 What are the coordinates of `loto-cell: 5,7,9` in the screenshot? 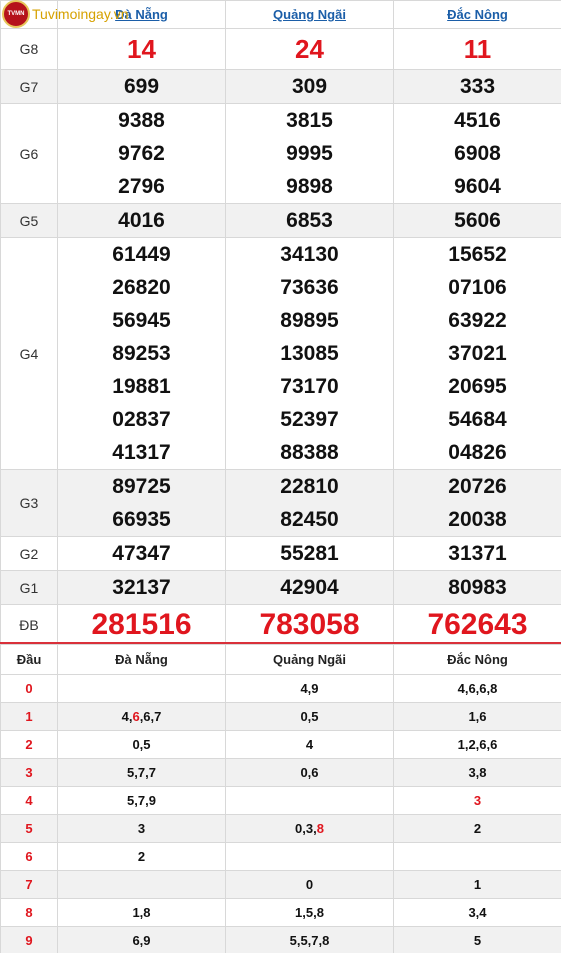 It's located at (141, 800).